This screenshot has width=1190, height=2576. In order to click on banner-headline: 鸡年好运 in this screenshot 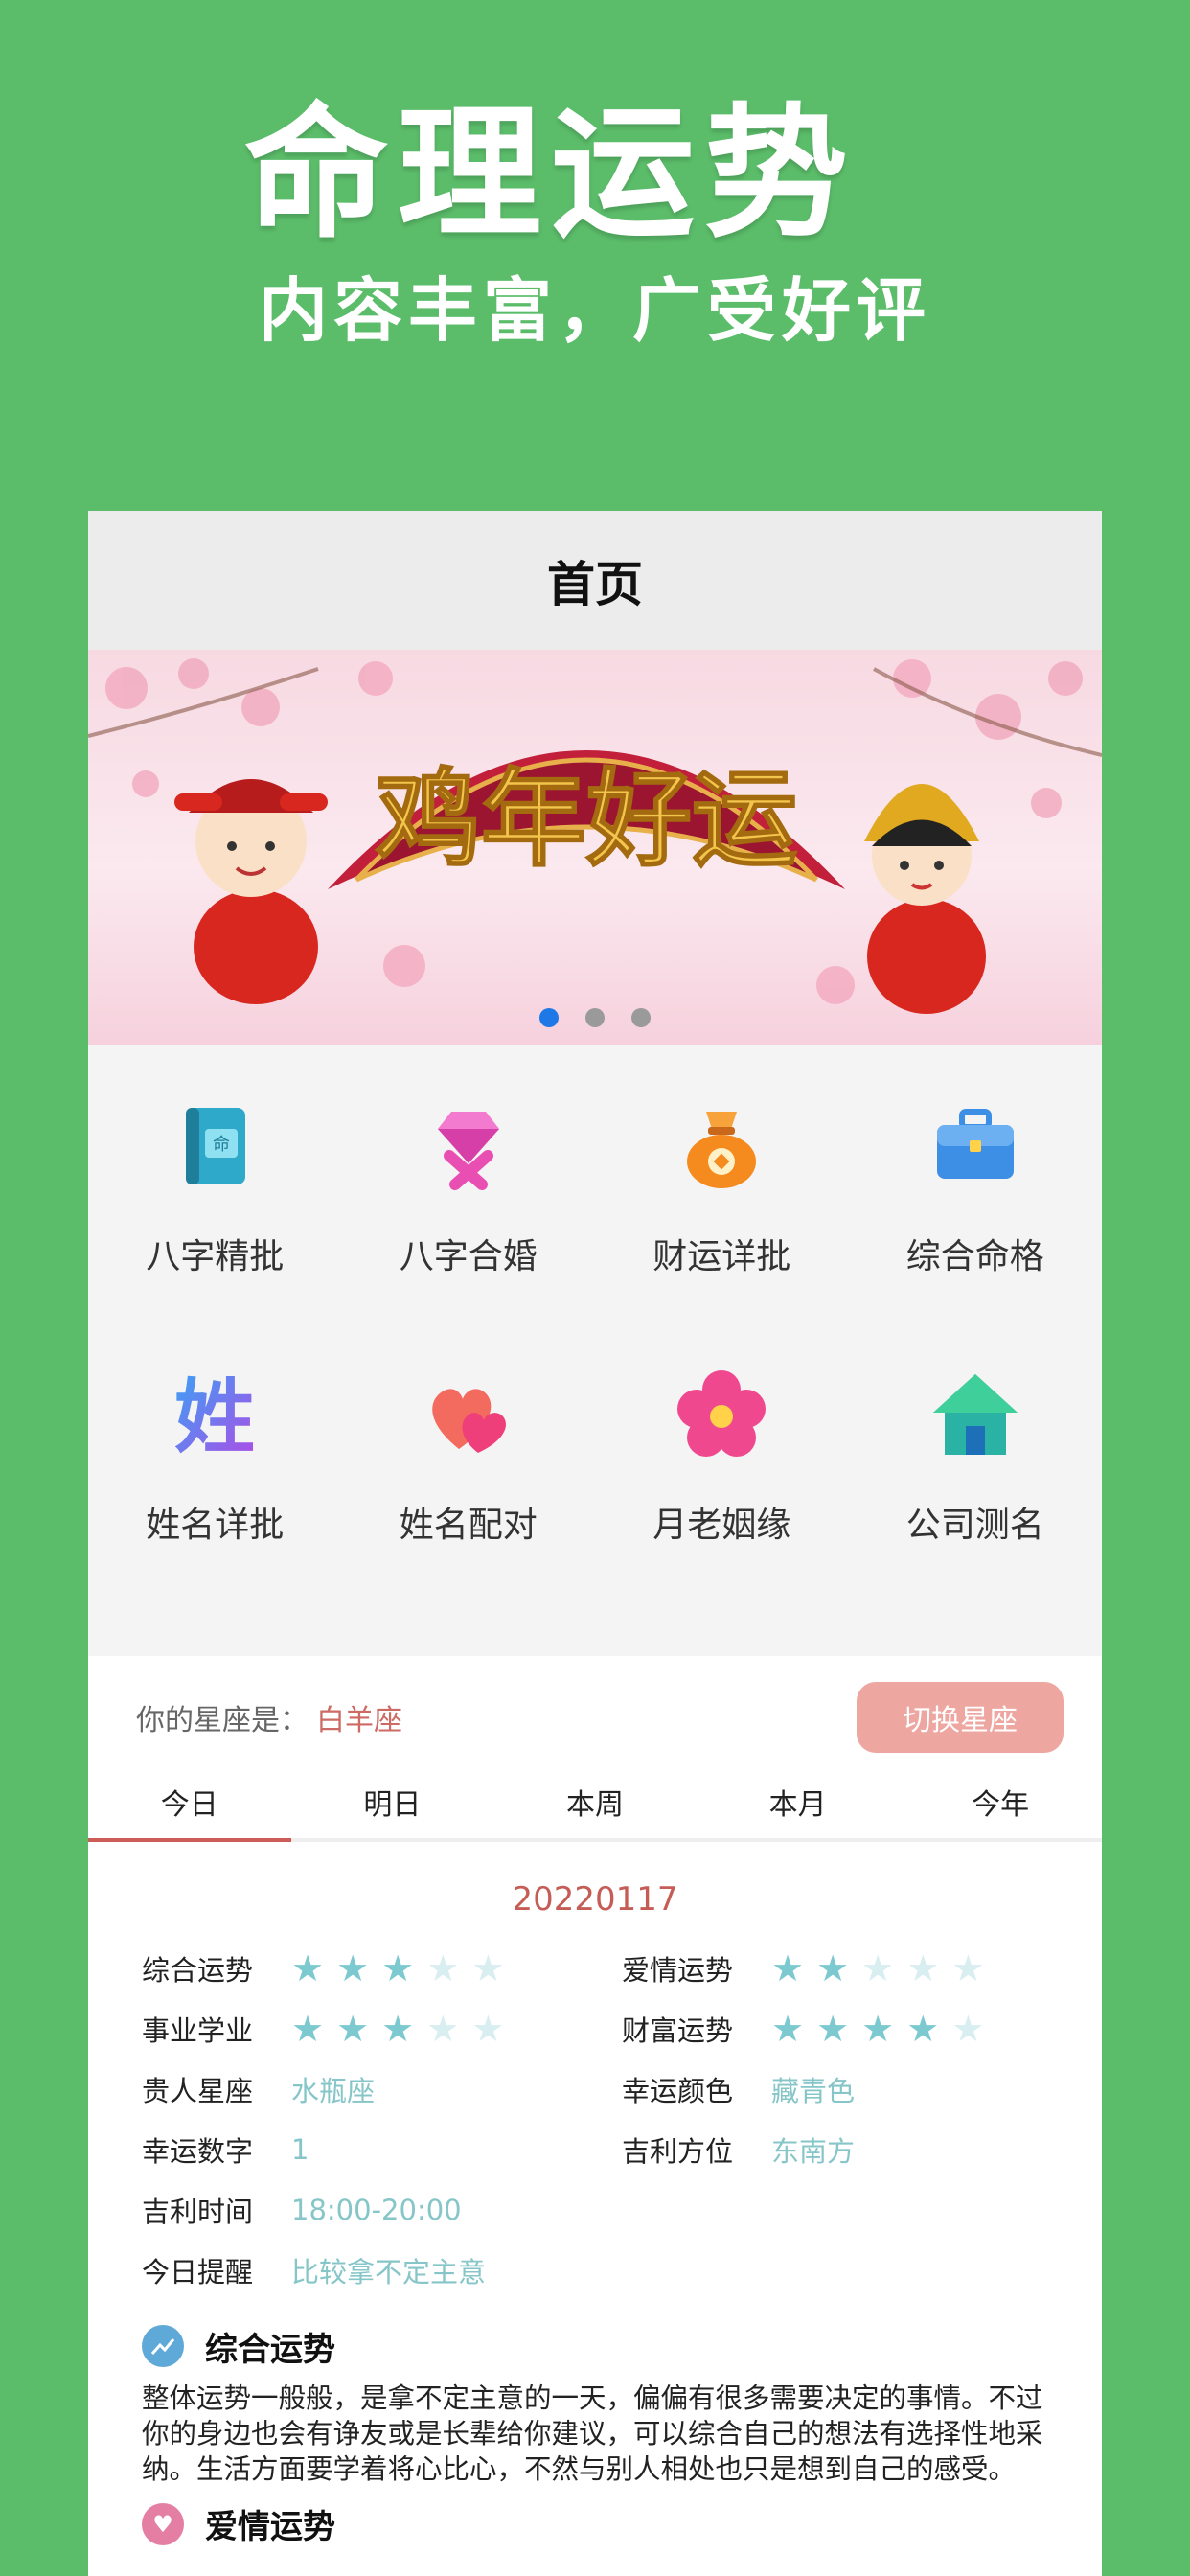, I will do `click(587, 819)`.